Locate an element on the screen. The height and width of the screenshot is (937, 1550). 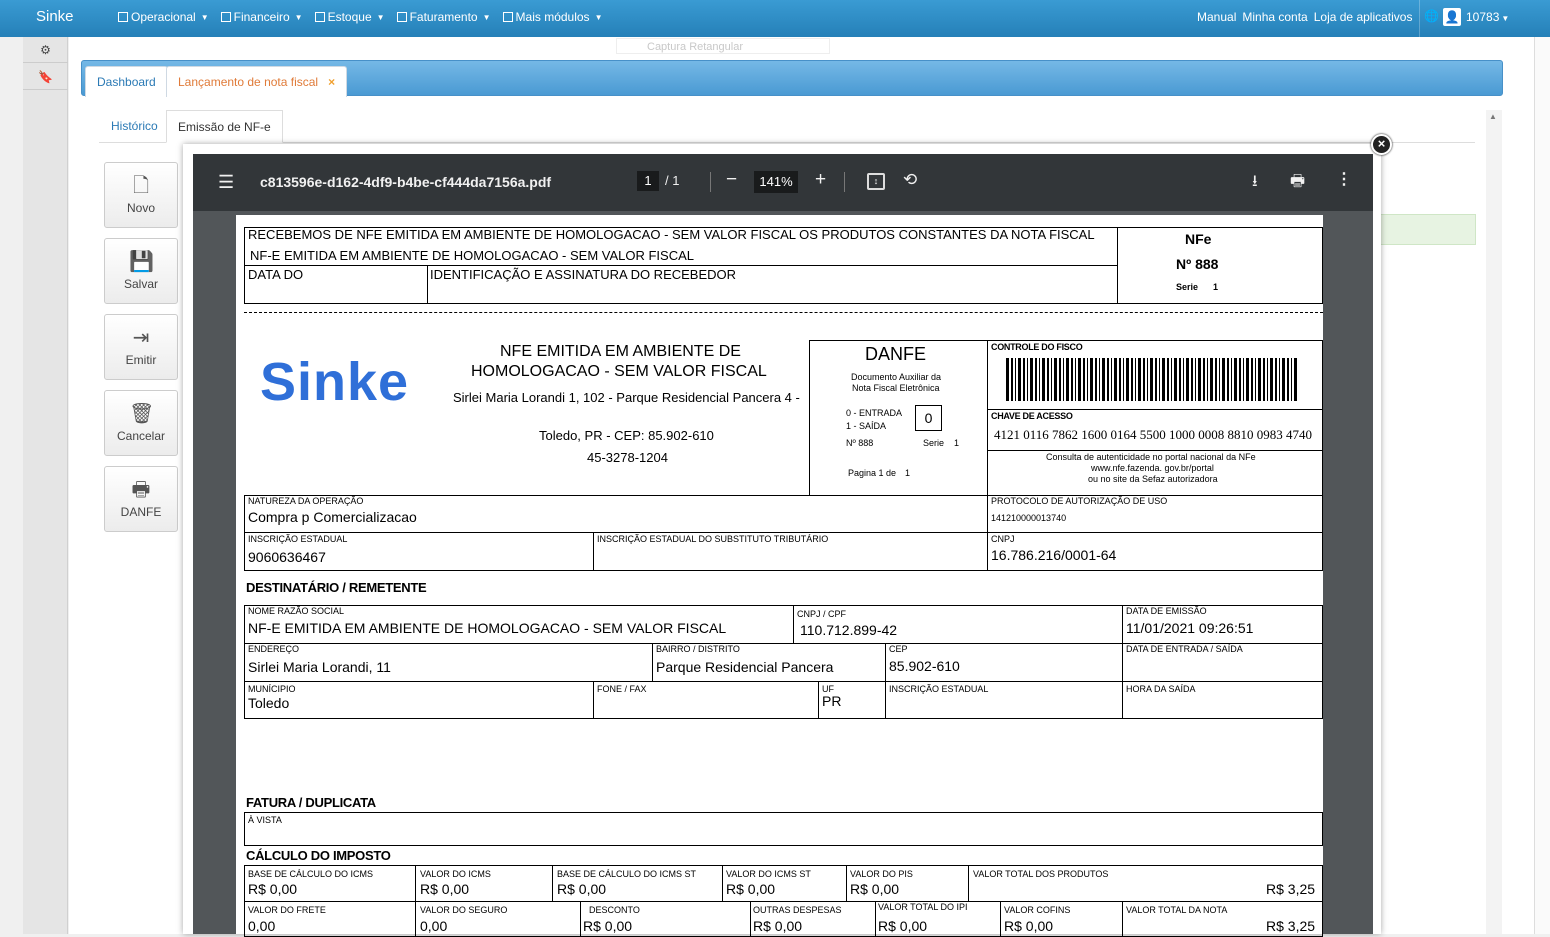
caret-down-icon: ▼ is located at coordinates (298, 17).